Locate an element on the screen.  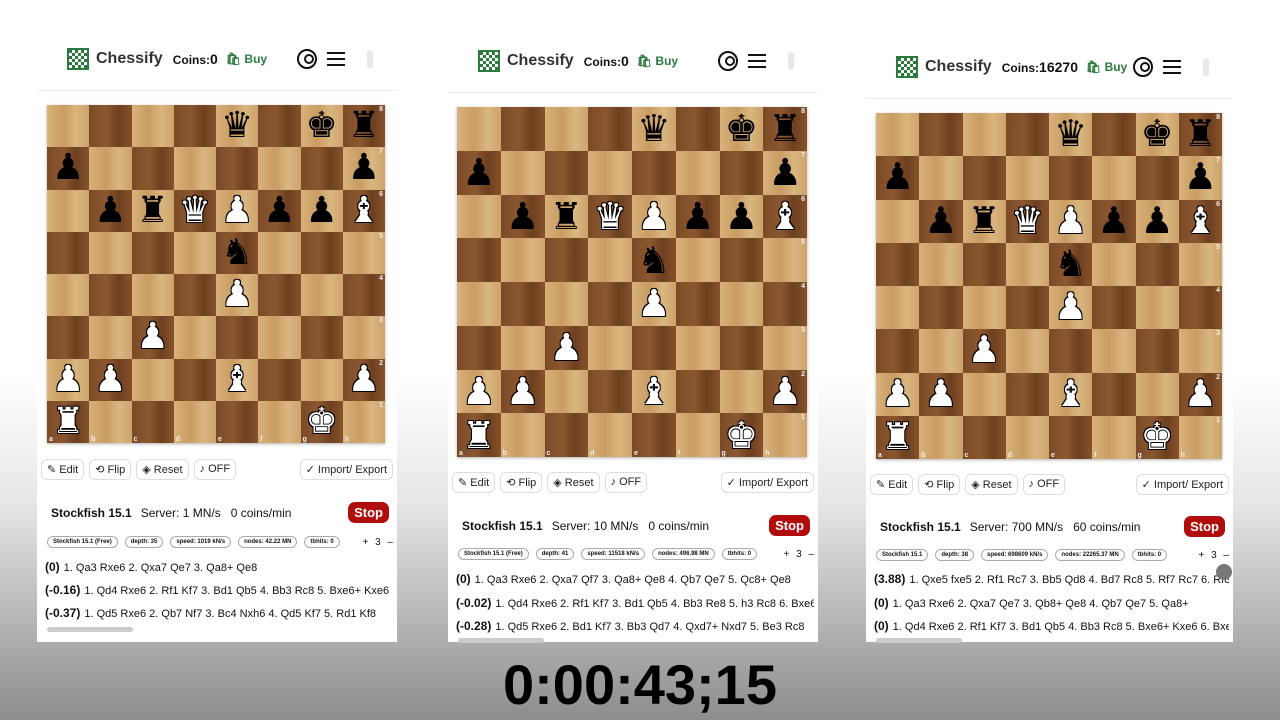
square-c2 is located at coordinates (984, 394).